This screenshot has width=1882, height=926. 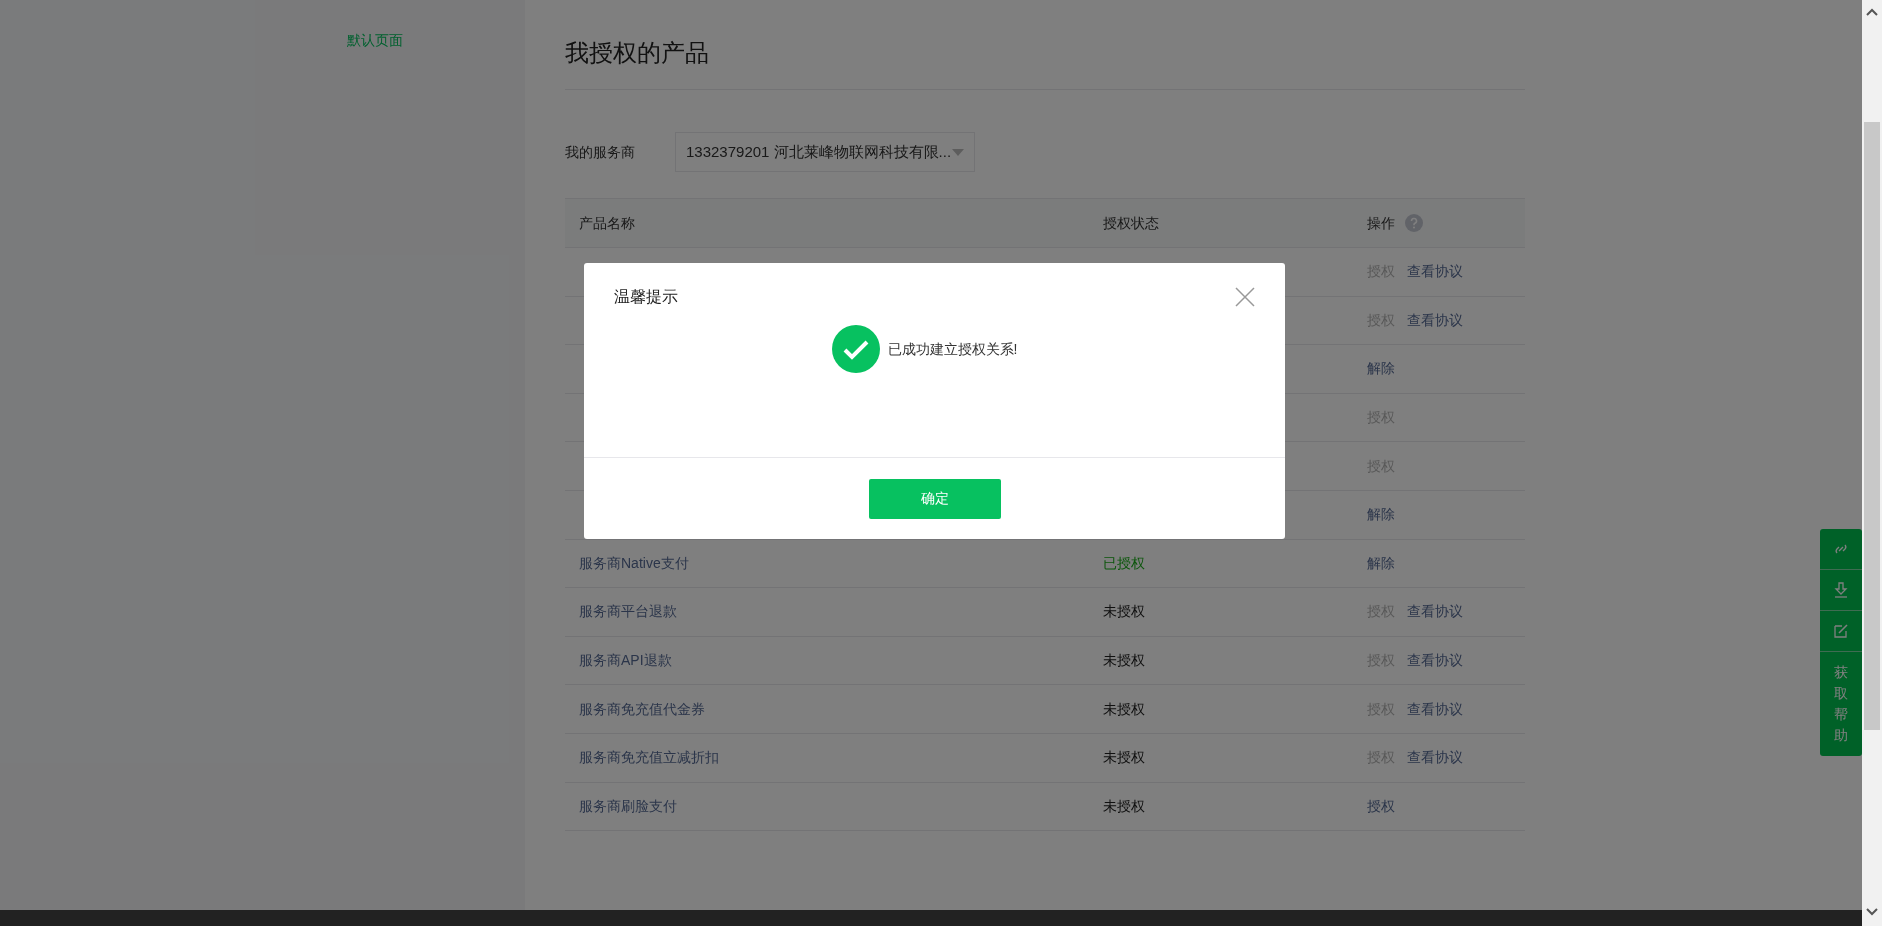 What do you see at coordinates (1841, 704) in the screenshot?
I see `help-label: 获取帮助` at bounding box center [1841, 704].